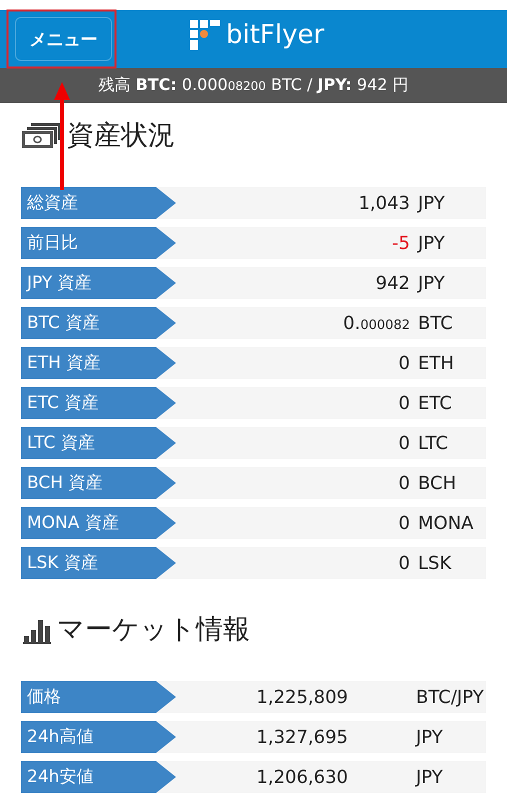 This screenshot has width=507, height=800. What do you see at coordinates (436, 323) in the screenshot?
I see `row-unit: BTC` at bounding box center [436, 323].